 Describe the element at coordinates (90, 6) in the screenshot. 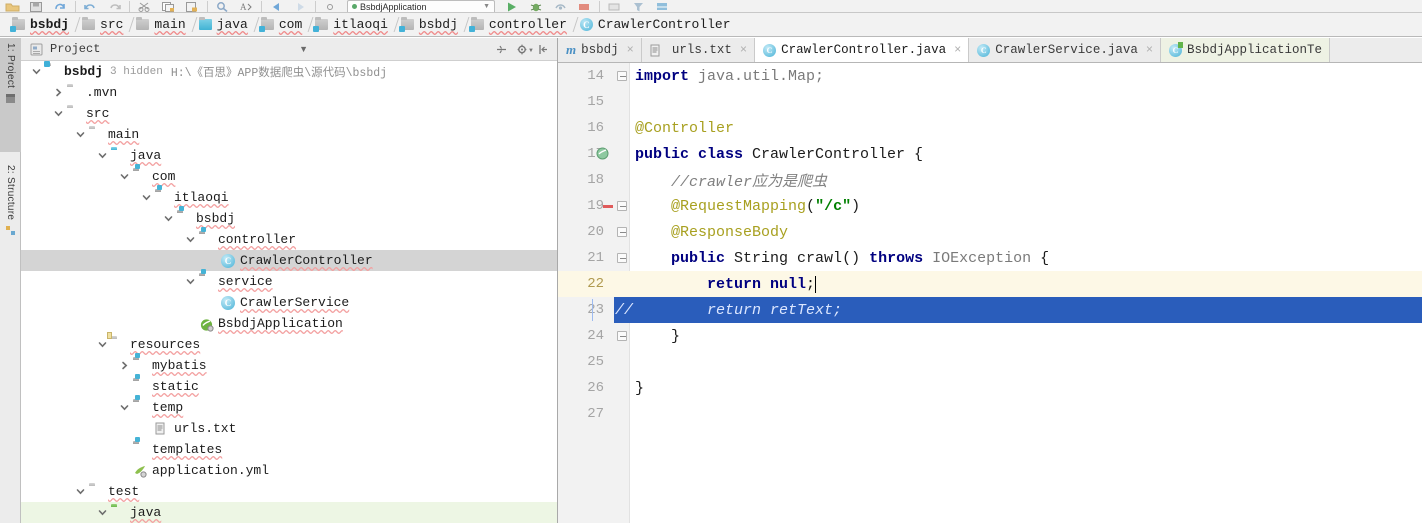

I see `undo-icon` at that location.